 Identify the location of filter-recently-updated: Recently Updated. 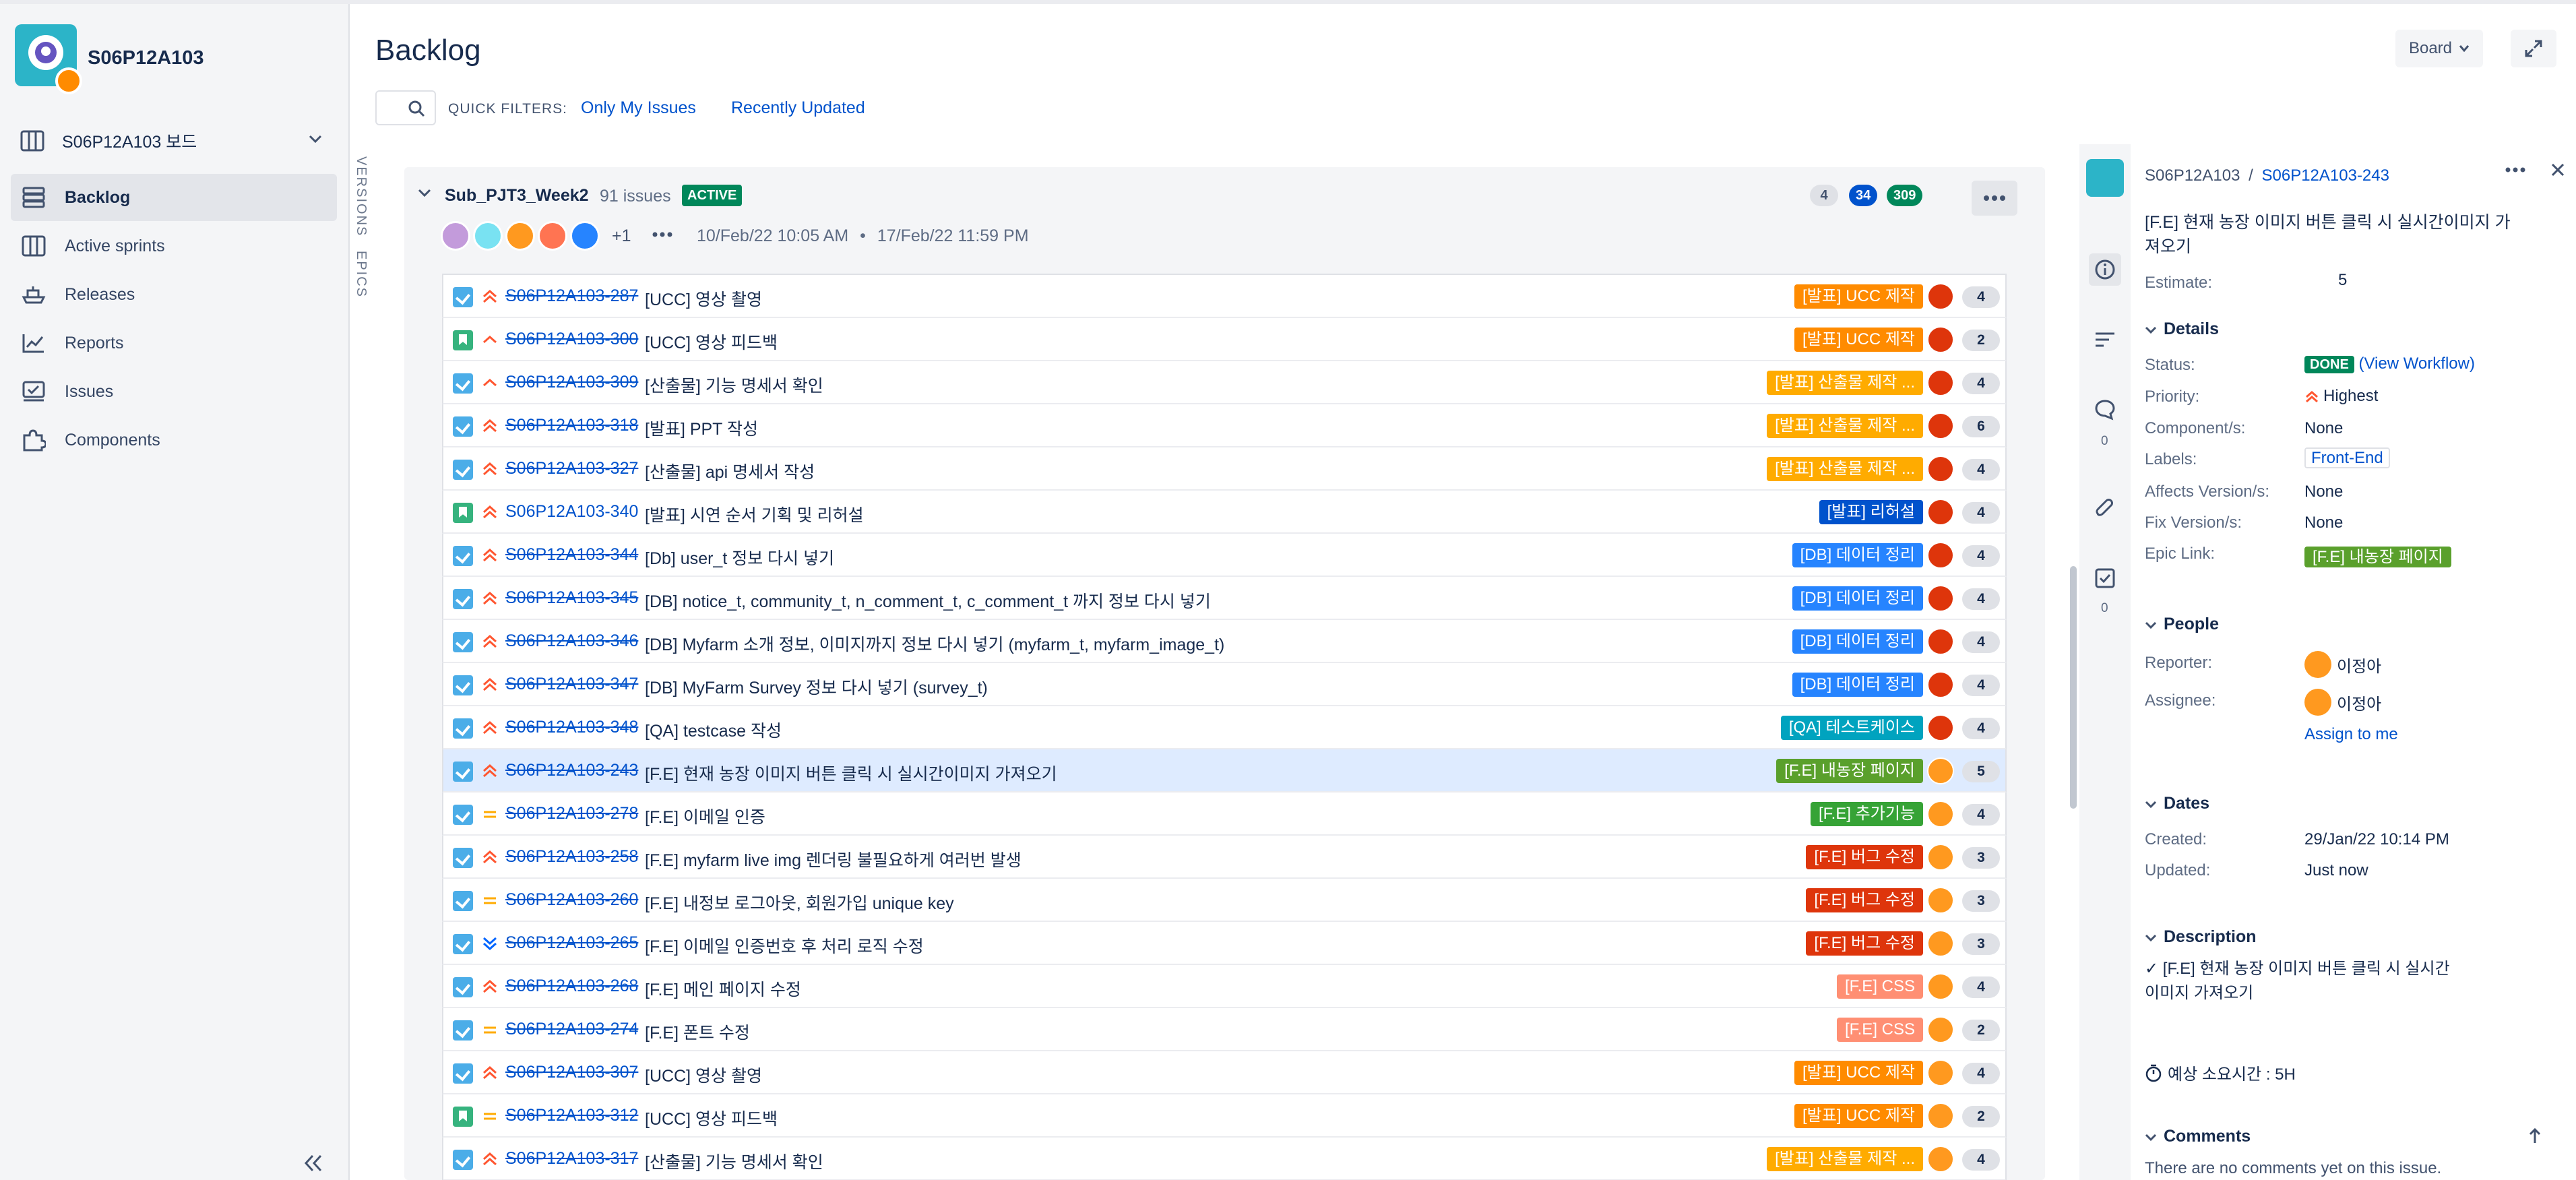
(798, 108).